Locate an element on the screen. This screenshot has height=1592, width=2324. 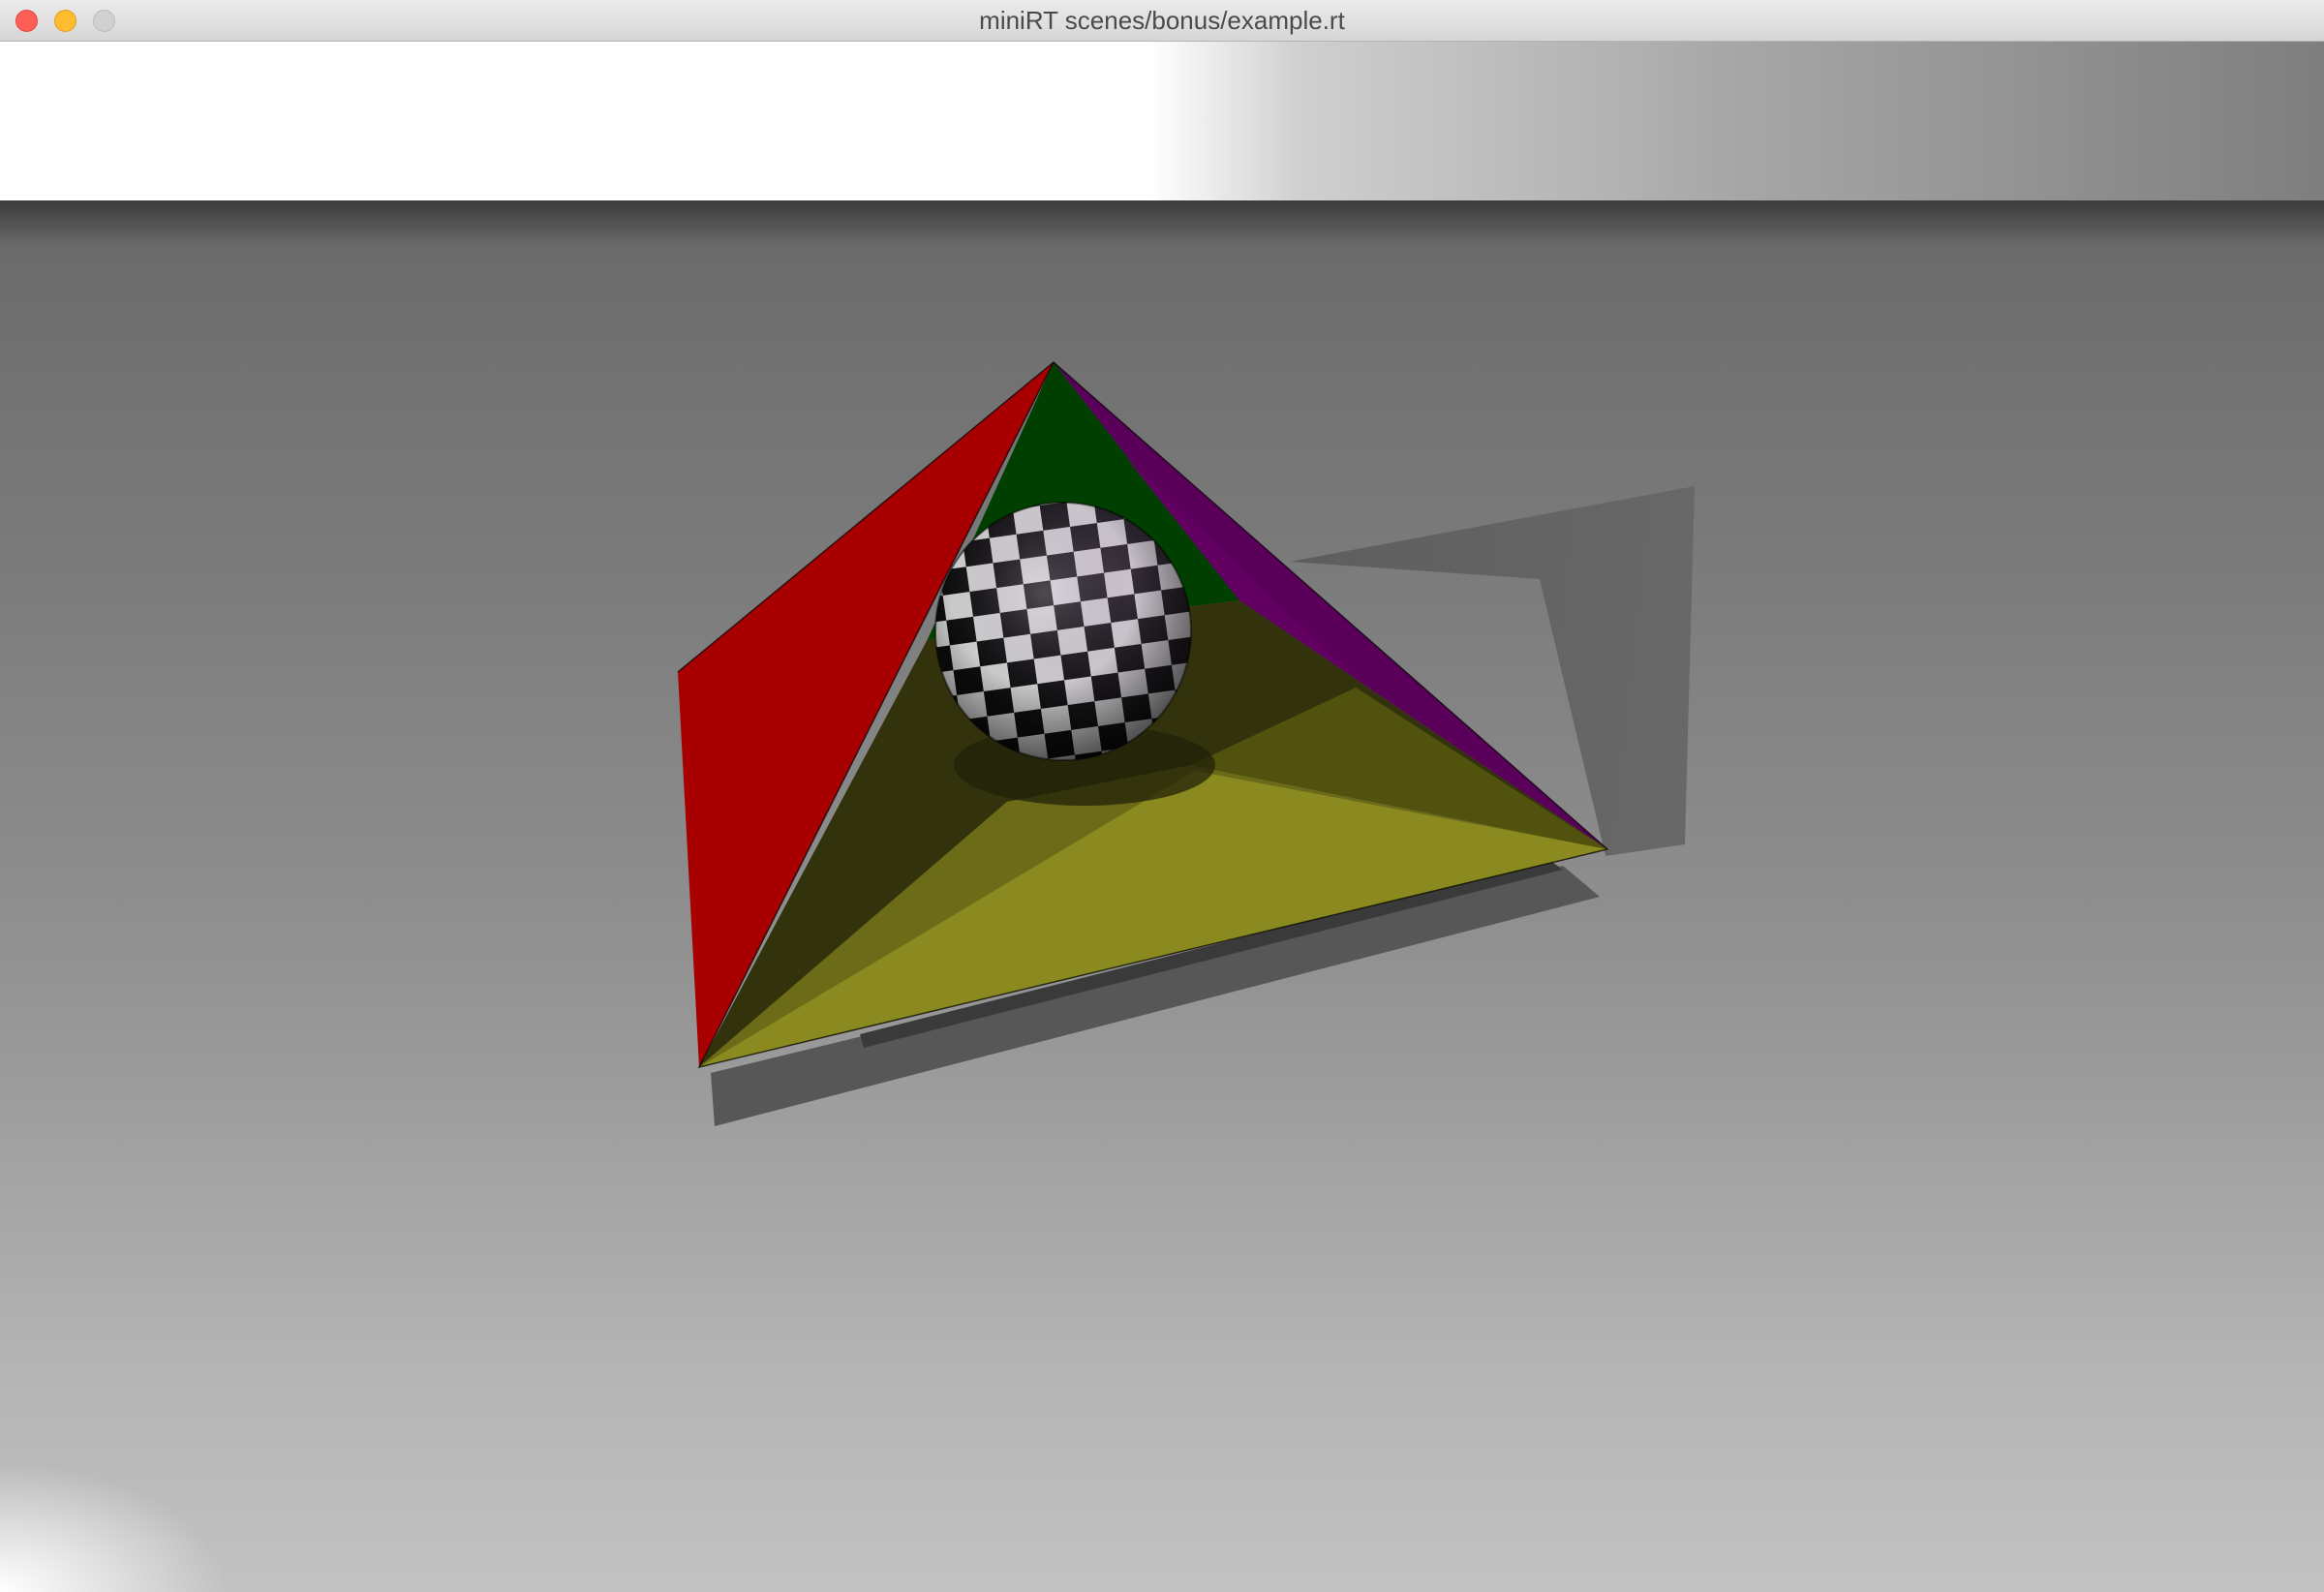
sky-band is located at coordinates (1162, 122).